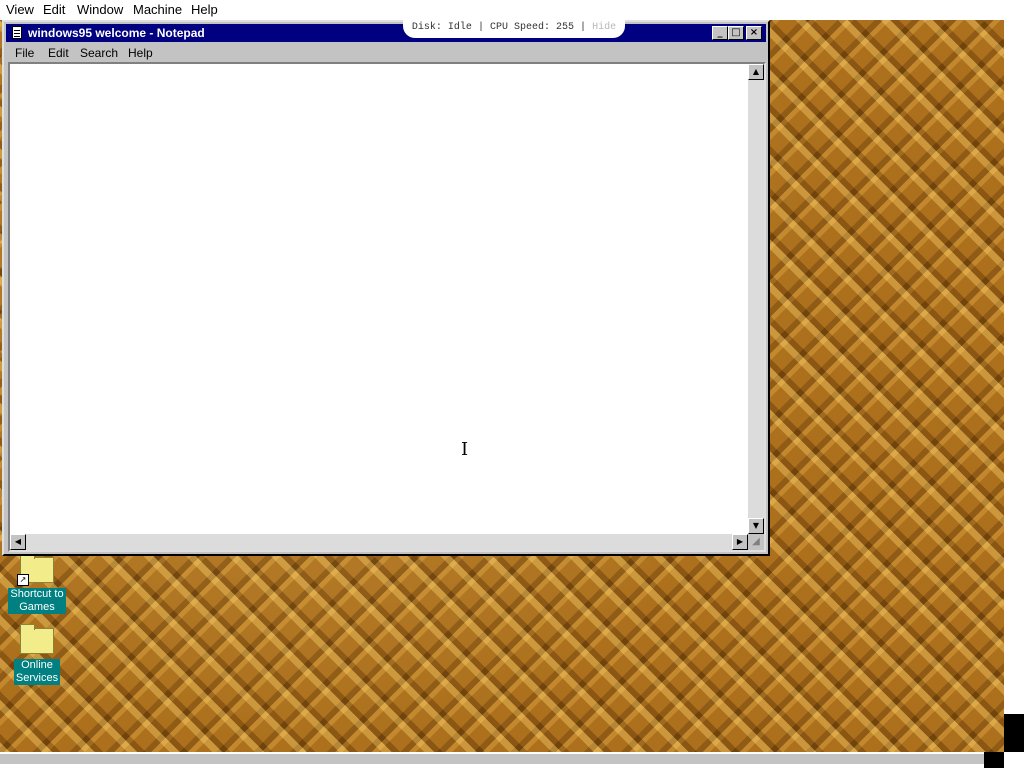  Describe the element at coordinates (100, 9) in the screenshot. I see `host-menu-window: Window` at that location.